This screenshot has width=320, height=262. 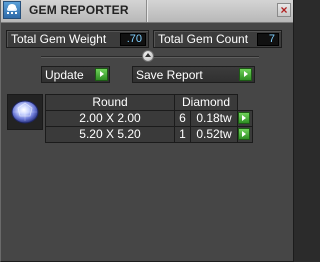 What do you see at coordinates (206, 102) in the screenshot?
I see `material-header: Diamond` at bounding box center [206, 102].